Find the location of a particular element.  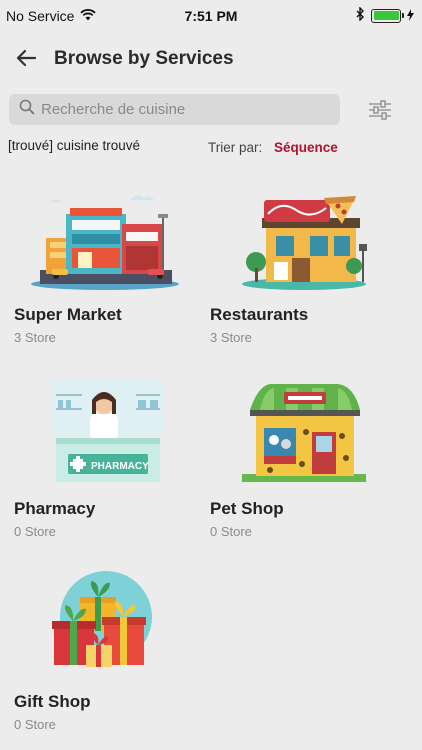

arrow-left-icon is located at coordinates (26, 60).